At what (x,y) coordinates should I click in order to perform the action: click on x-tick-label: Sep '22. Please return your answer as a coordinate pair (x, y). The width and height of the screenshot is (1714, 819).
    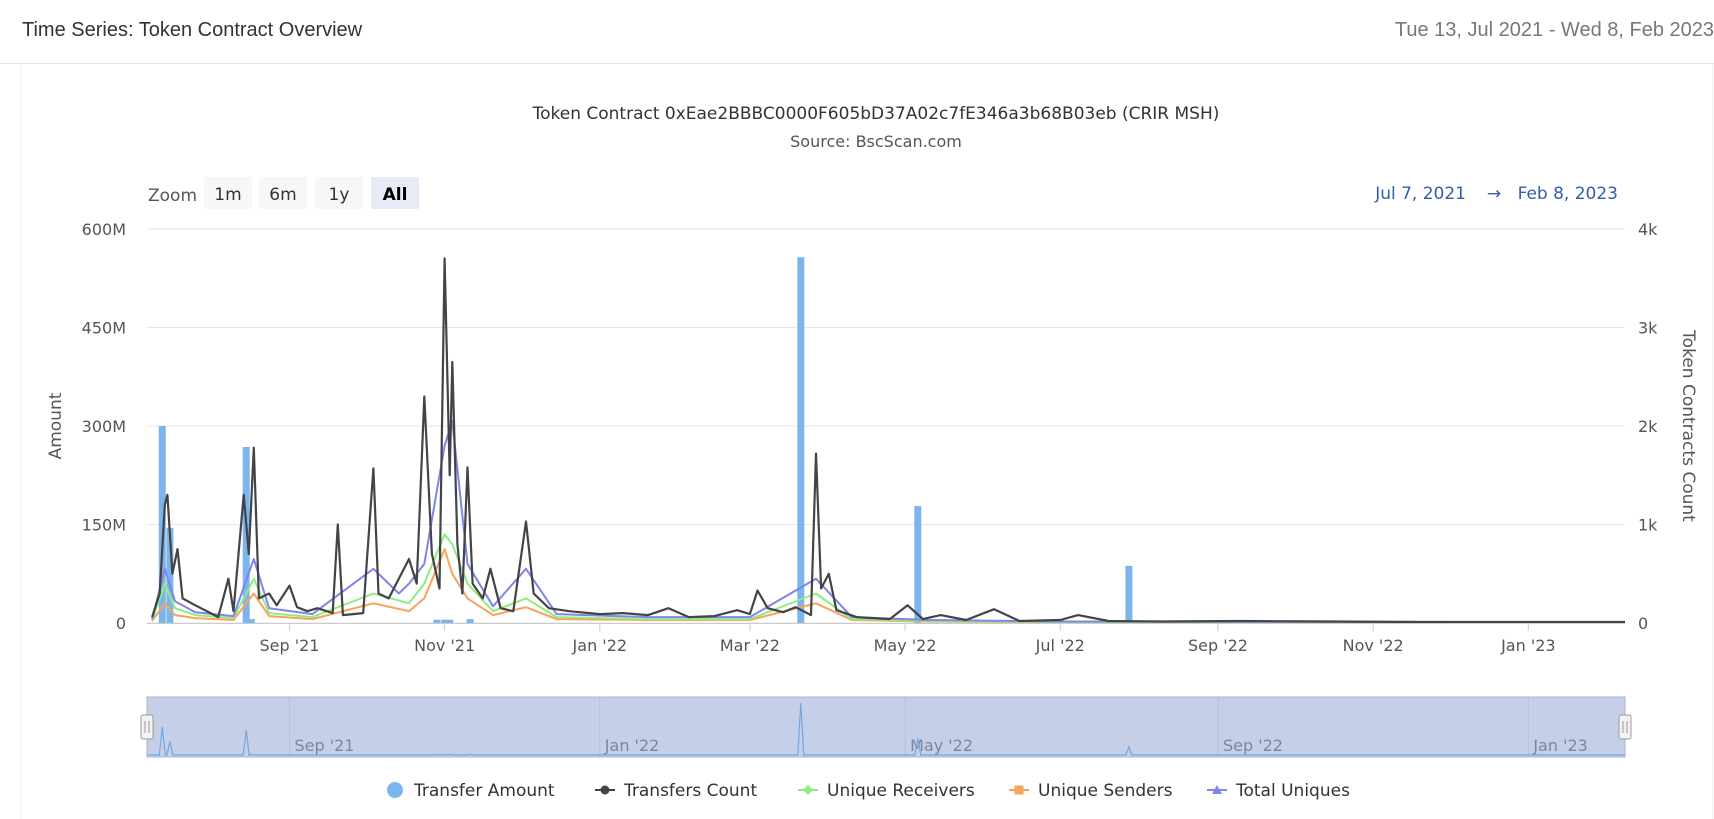
    Looking at the image, I should click on (1218, 645).